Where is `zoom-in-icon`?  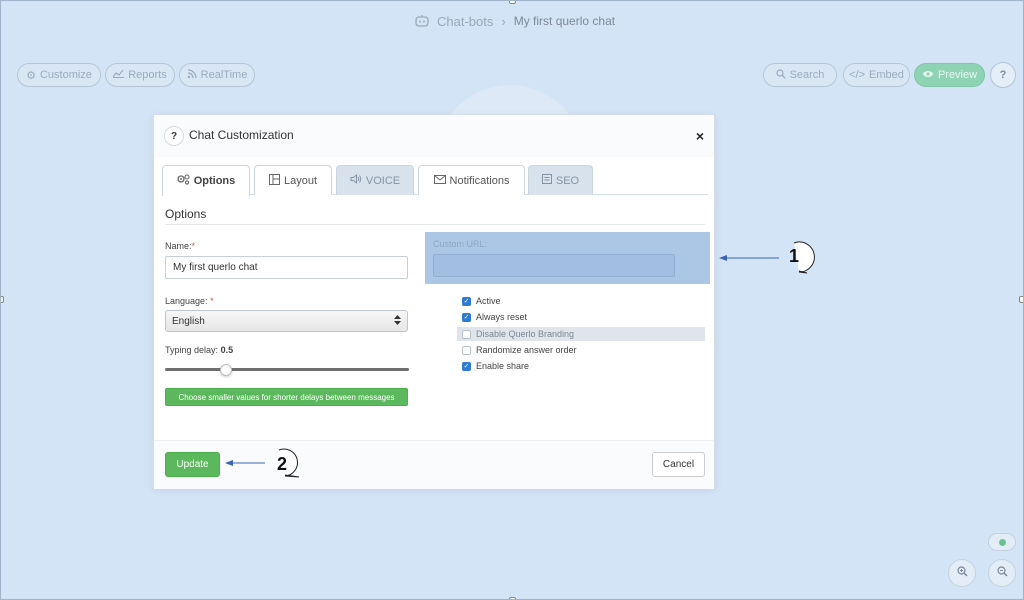 zoom-in-icon is located at coordinates (962, 573).